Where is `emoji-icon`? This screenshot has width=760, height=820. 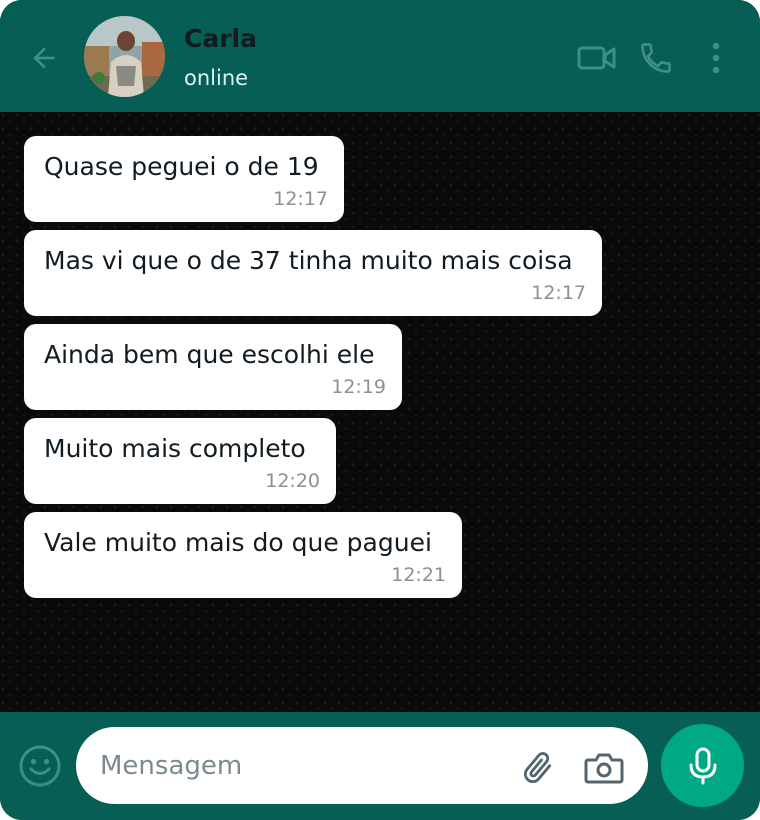
emoji-icon is located at coordinates (40, 766).